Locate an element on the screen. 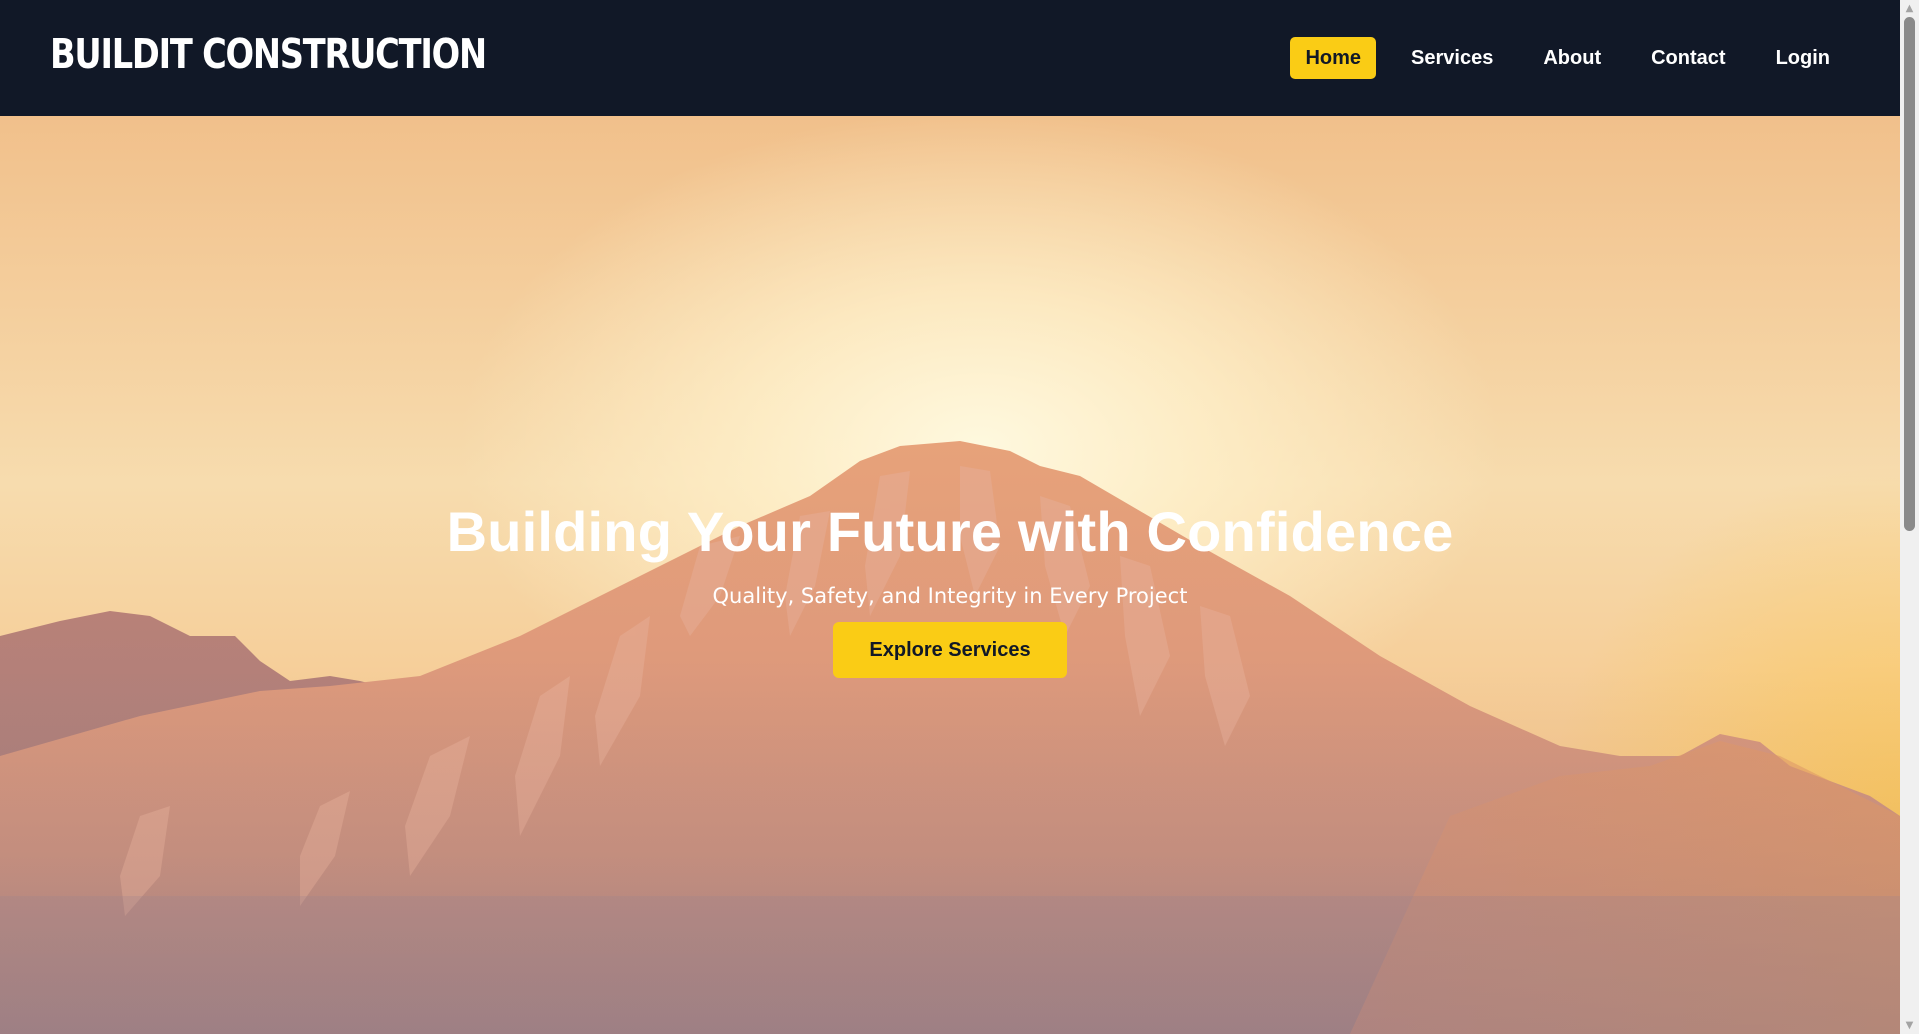 The image size is (1919, 1034). scroll-down-arrow-icon: ▼ is located at coordinates (1909, 1025).